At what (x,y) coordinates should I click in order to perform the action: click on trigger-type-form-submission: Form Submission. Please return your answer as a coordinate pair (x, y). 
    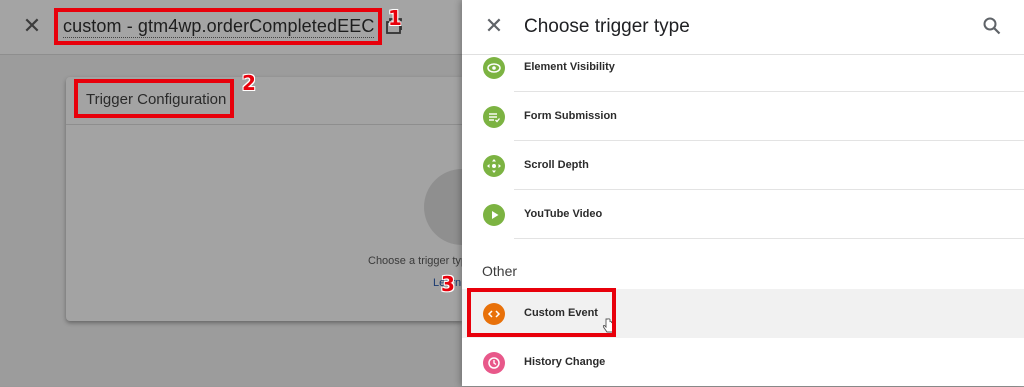
    Looking at the image, I should click on (743, 116).